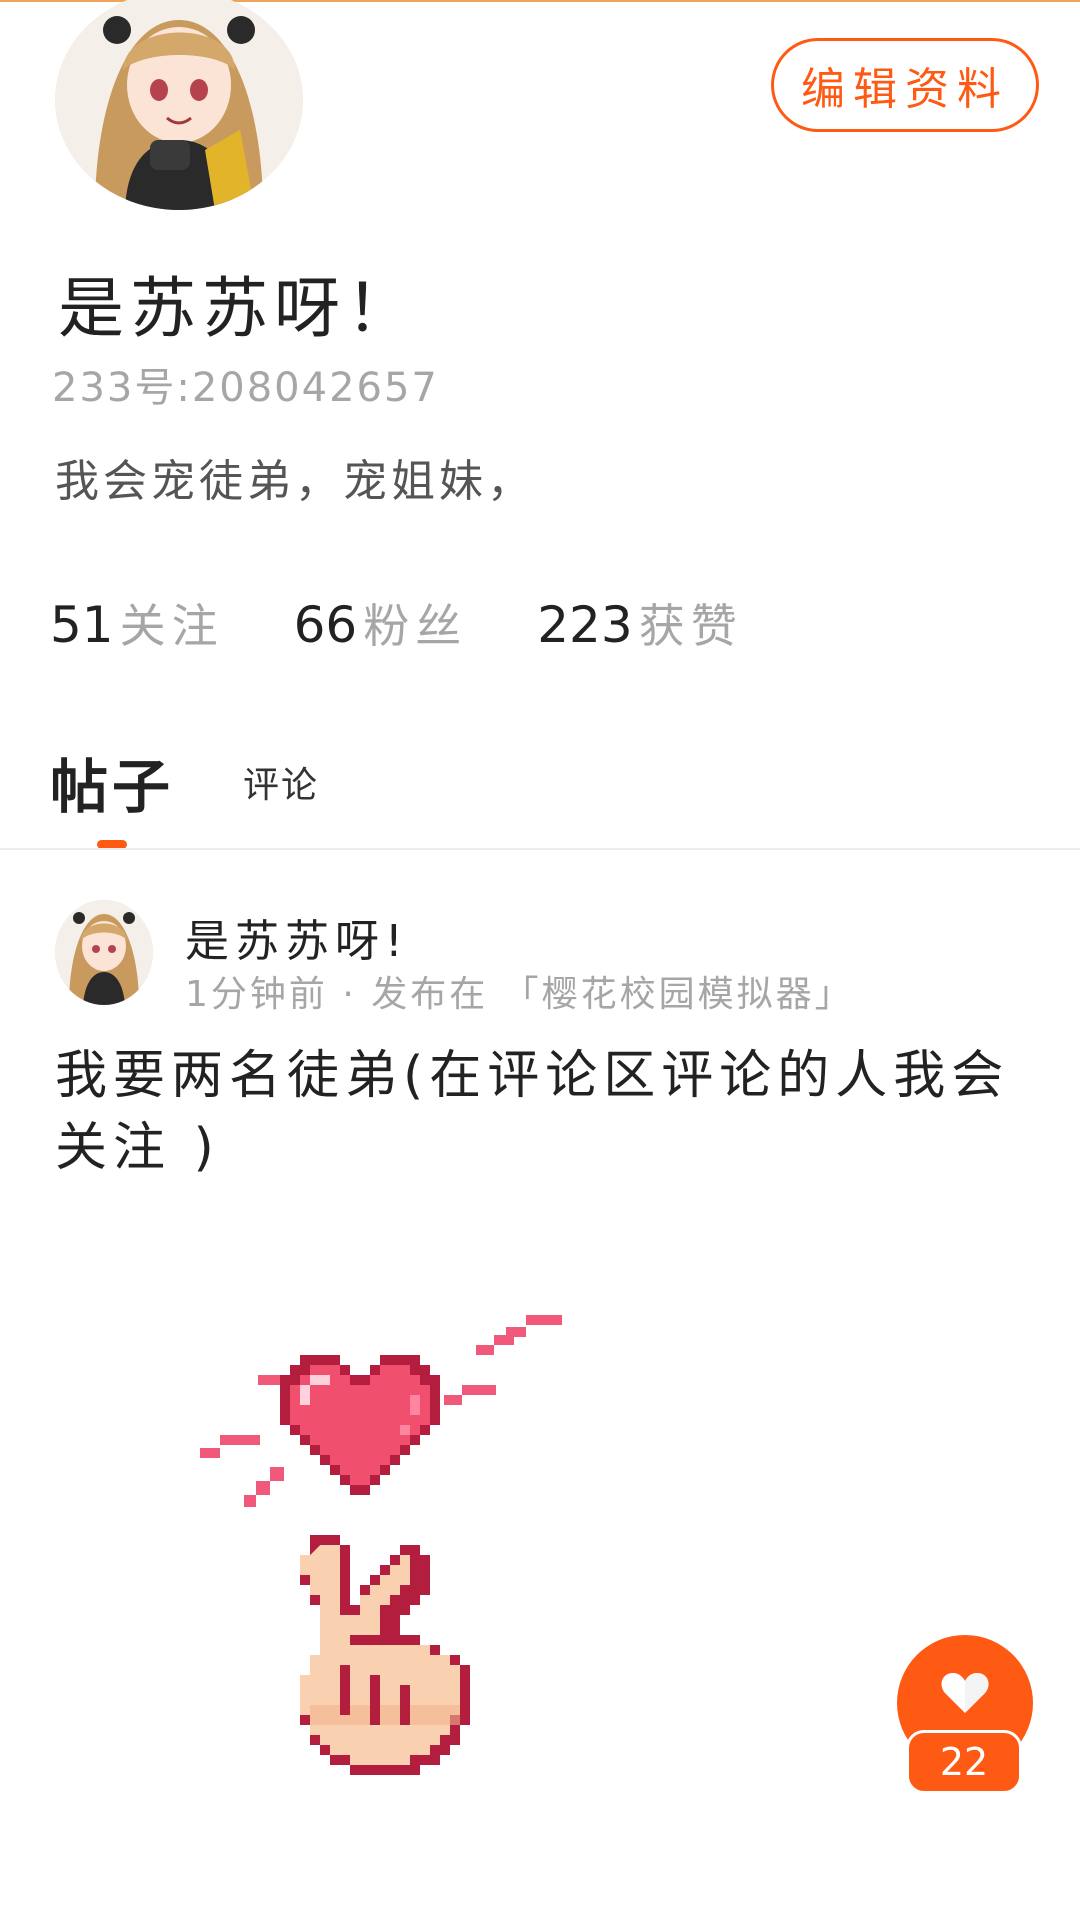 This screenshot has width=1080, height=1920. I want to click on stat-following-label: 关注, so click(171, 626).